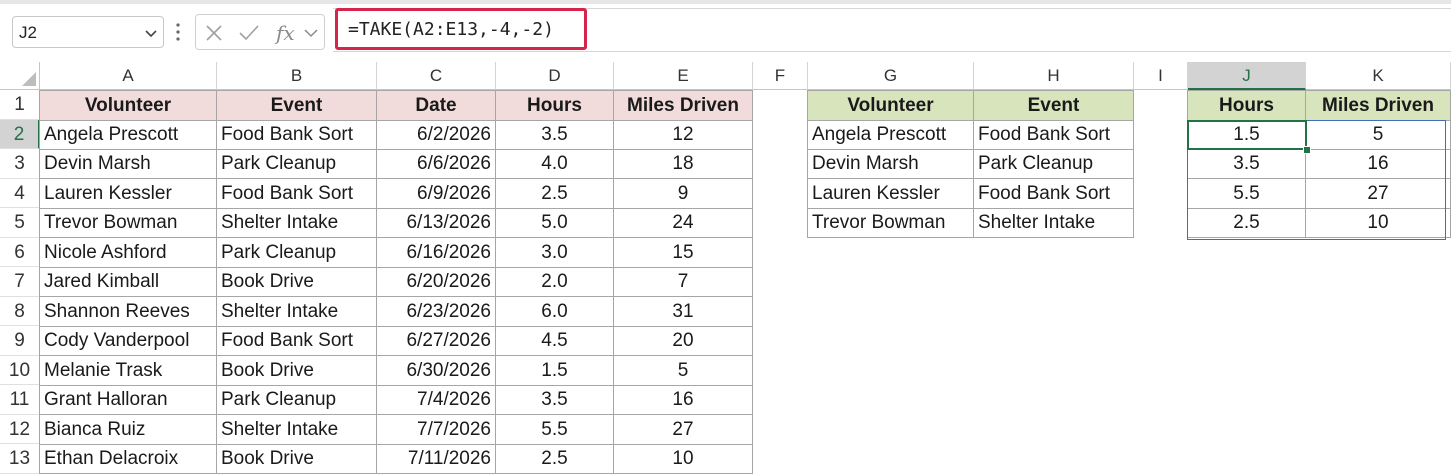 Image resolution: width=1451 pixels, height=475 pixels. What do you see at coordinates (1378, 105) in the screenshot?
I see `result-values-header-cell: Miles Driven` at bounding box center [1378, 105].